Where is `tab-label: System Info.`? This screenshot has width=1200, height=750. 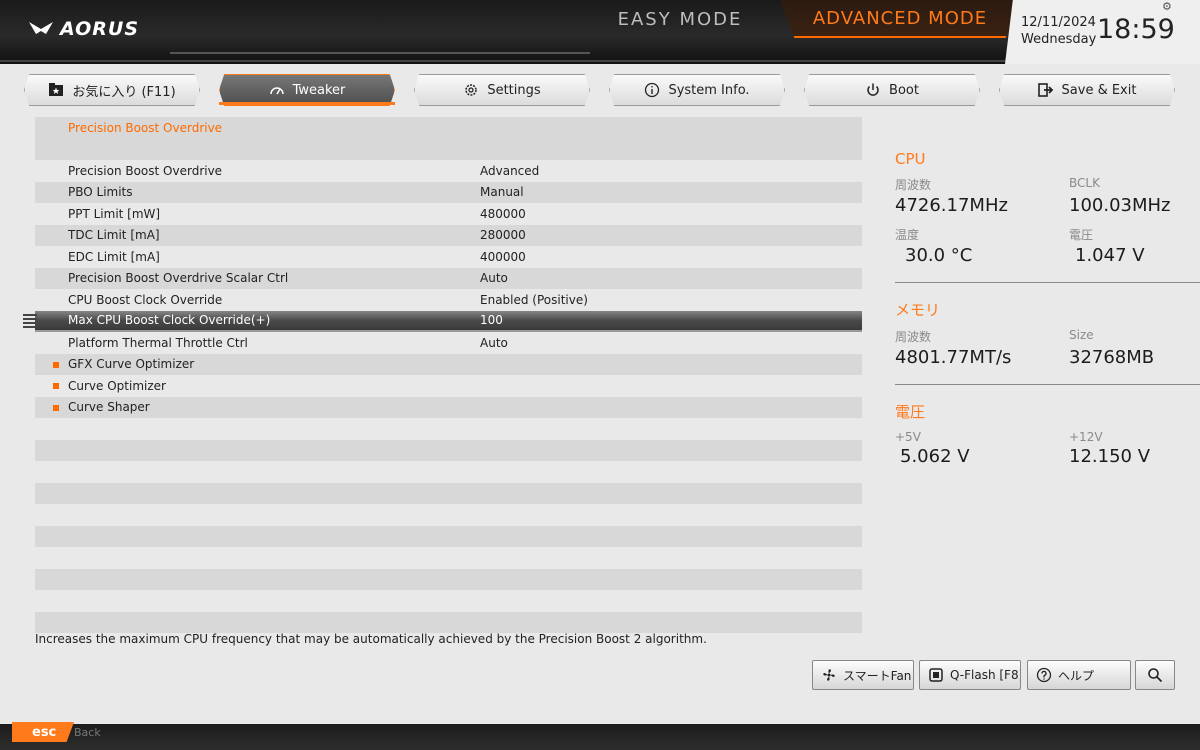 tab-label: System Info. is located at coordinates (709, 90).